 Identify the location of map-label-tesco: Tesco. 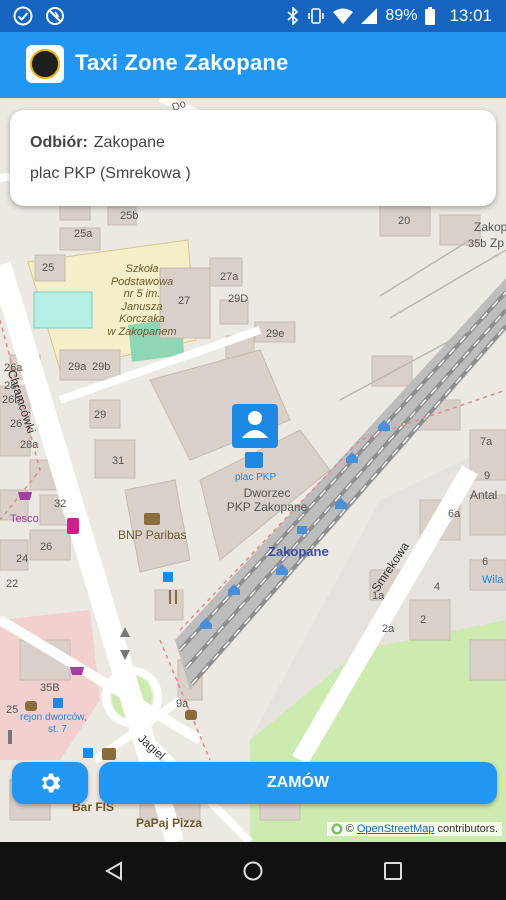
(24, 519).